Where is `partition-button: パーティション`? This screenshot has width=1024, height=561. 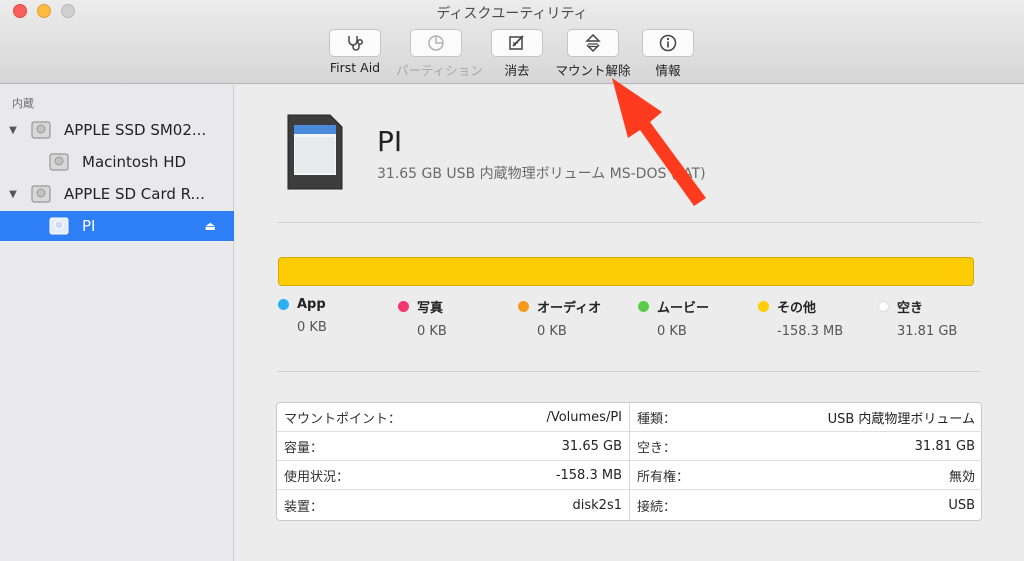
partition-button: パーティション is located at coordinates (439, 54).